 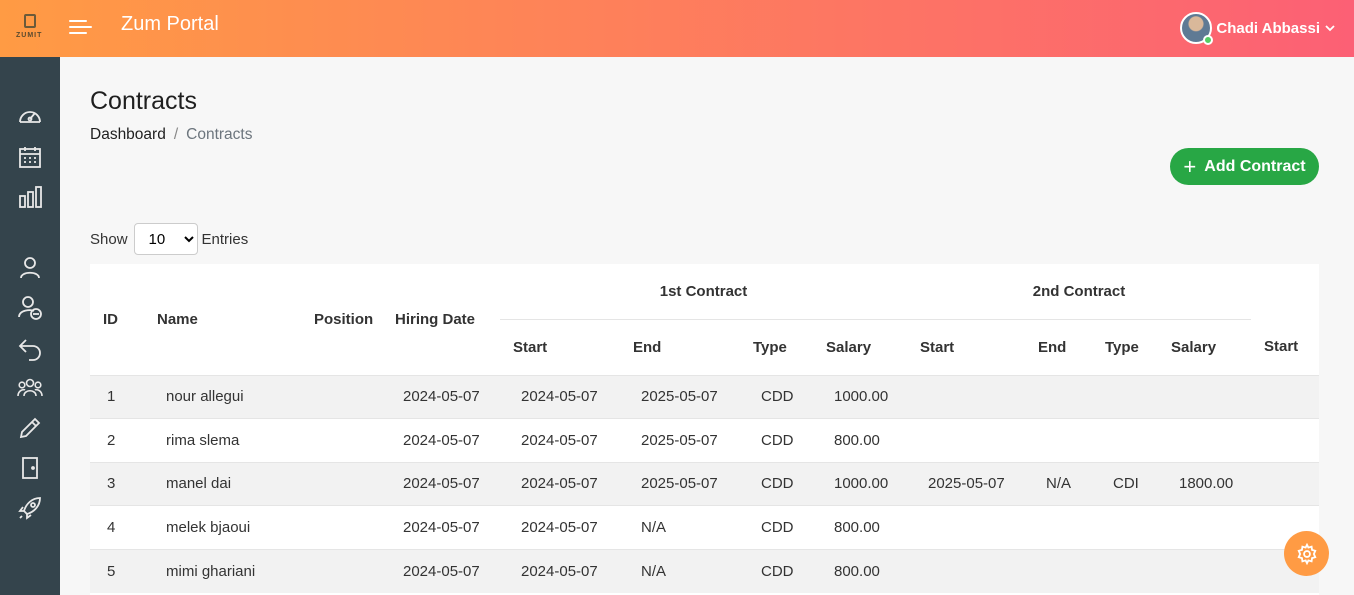 What do you see at coordinates (30, 308) in the screenshot?
I see `user-remove-icon` at bounding box center [30, 308].